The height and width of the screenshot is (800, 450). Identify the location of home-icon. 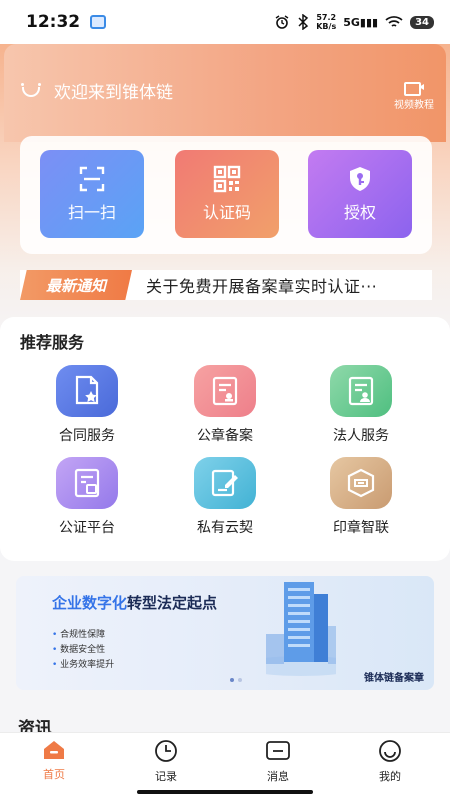
(54, 750).